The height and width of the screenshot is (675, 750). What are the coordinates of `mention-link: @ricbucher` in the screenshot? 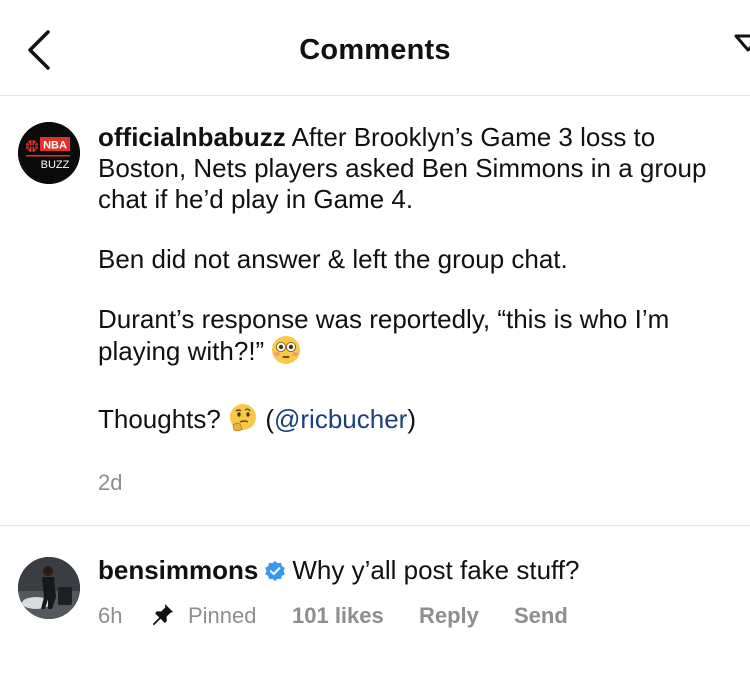 It's located at (340, 419).